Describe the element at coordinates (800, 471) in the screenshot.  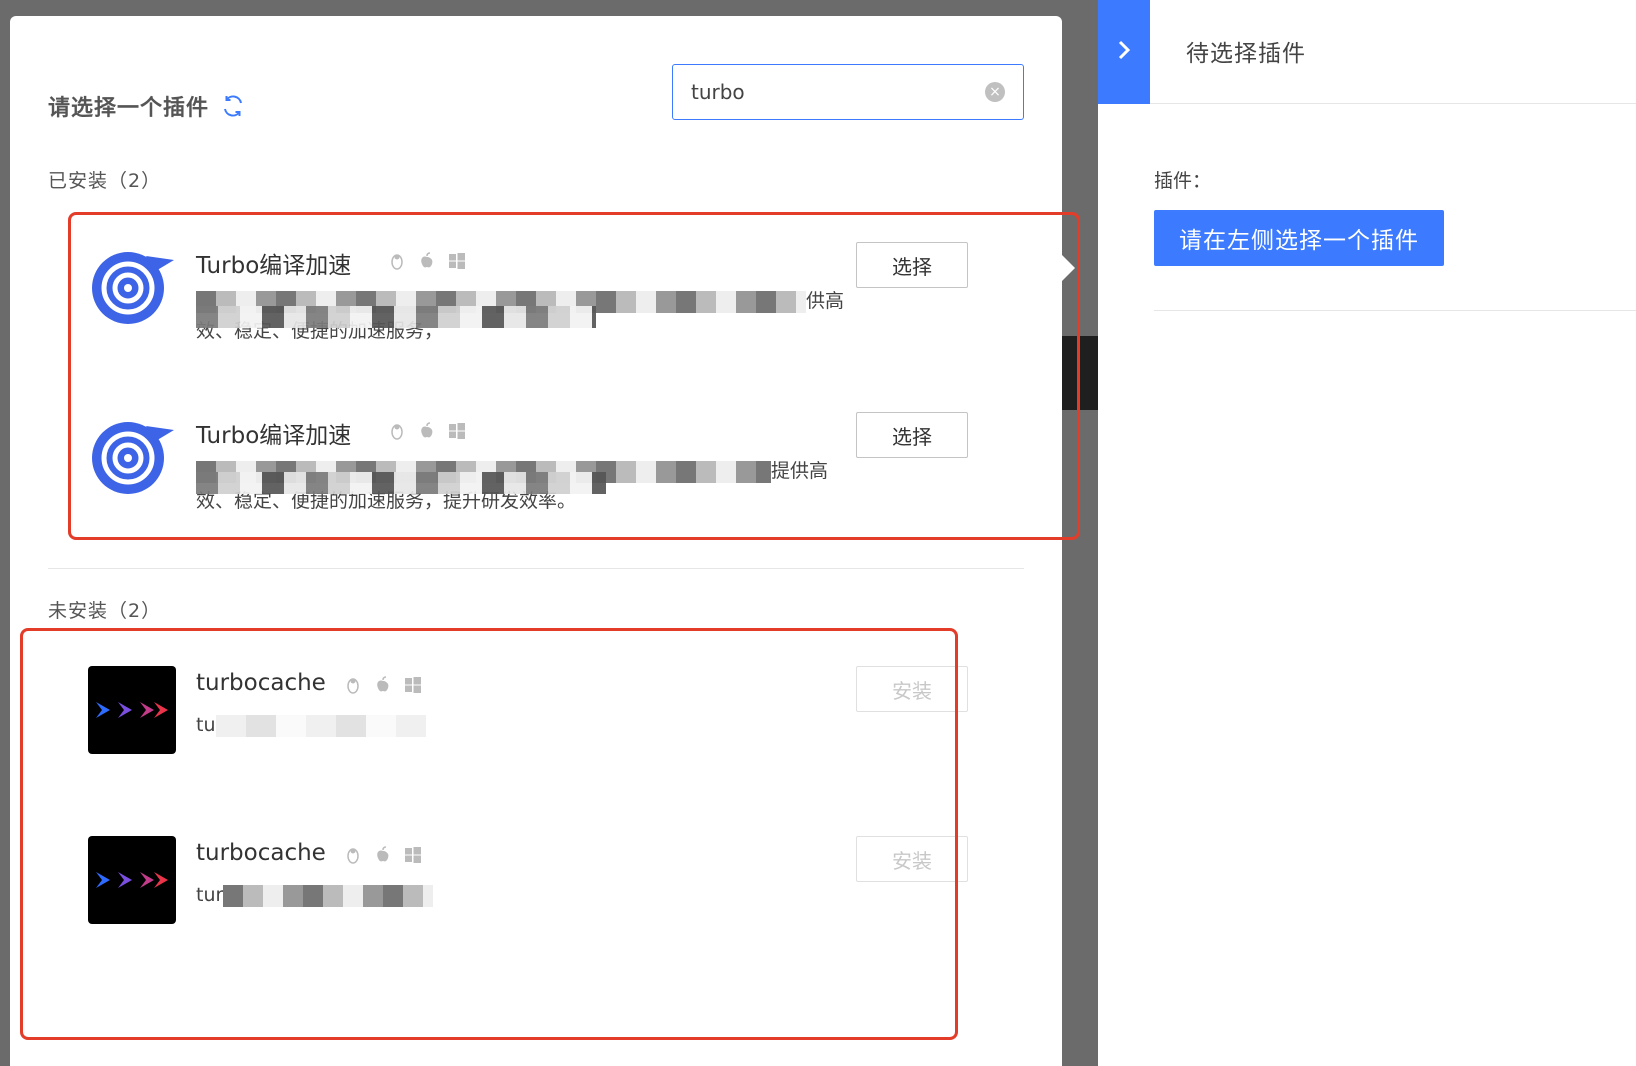
I see `desc-tail: 提供高` at that location.